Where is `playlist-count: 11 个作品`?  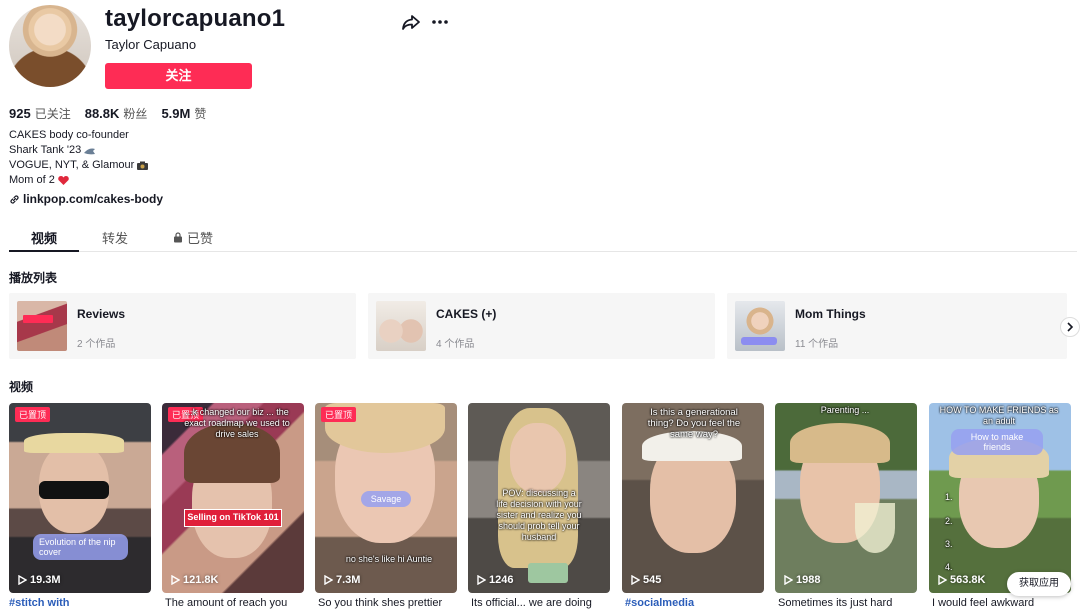 playlist-count: 11 个作品 is located at coordinates (817, 344).